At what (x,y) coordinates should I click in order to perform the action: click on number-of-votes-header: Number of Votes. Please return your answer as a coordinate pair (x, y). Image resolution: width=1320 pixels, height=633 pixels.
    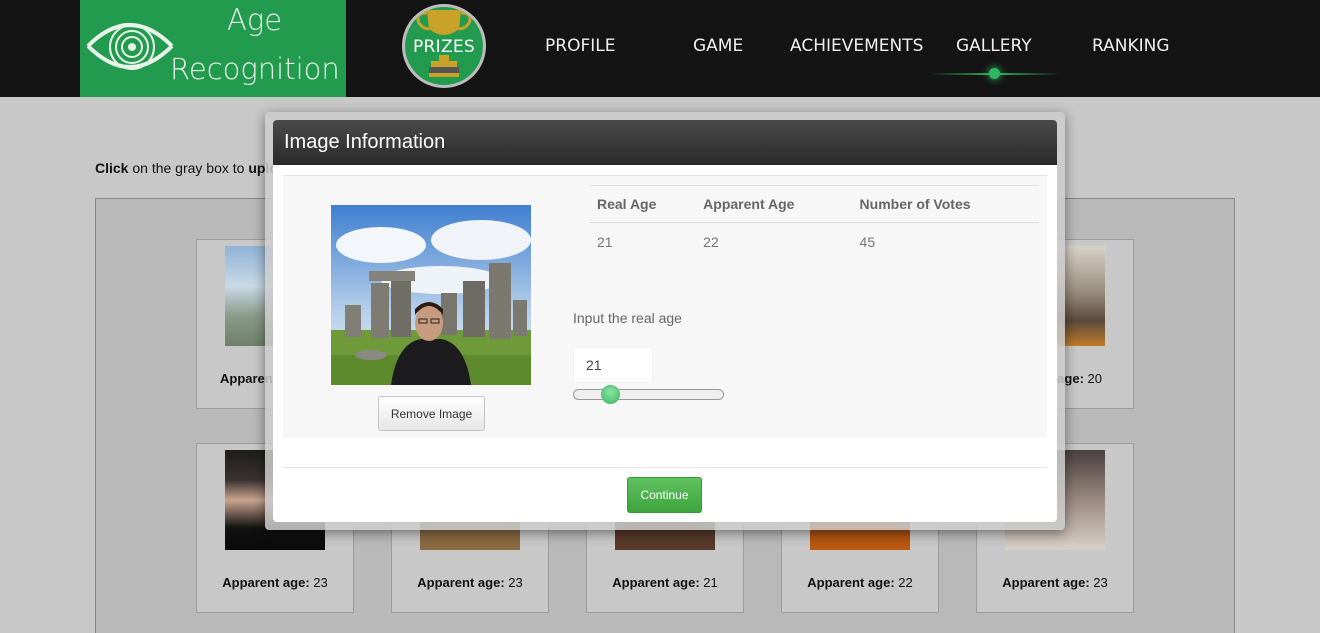
    Looking at the image, I should click on (945, 204).